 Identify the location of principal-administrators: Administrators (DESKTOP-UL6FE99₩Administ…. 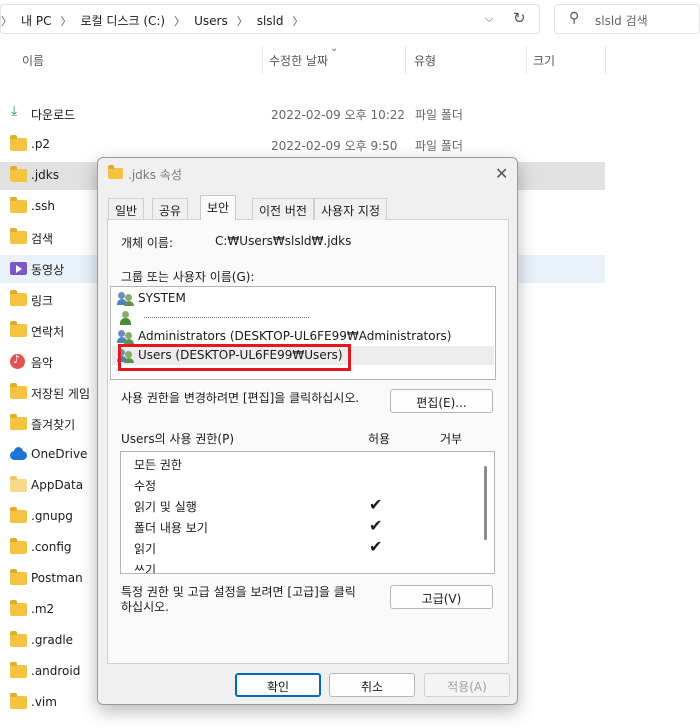
(303, 336).